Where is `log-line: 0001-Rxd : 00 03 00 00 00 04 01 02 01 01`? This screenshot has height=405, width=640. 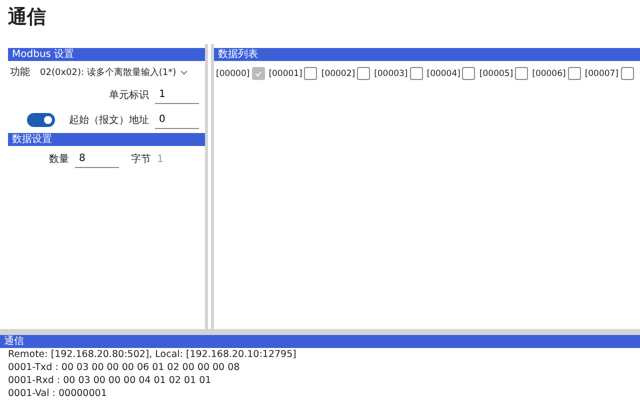
log-line: 0001-Rxd : 00 03 00 00 00 04 01 02 01 01 is located at coordinates (109, 380).